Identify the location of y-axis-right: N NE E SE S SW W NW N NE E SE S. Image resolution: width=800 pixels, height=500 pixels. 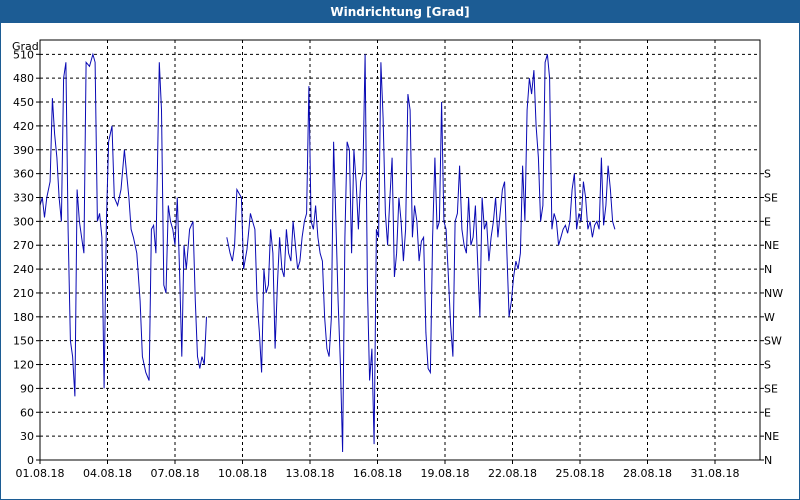
(771, 317).